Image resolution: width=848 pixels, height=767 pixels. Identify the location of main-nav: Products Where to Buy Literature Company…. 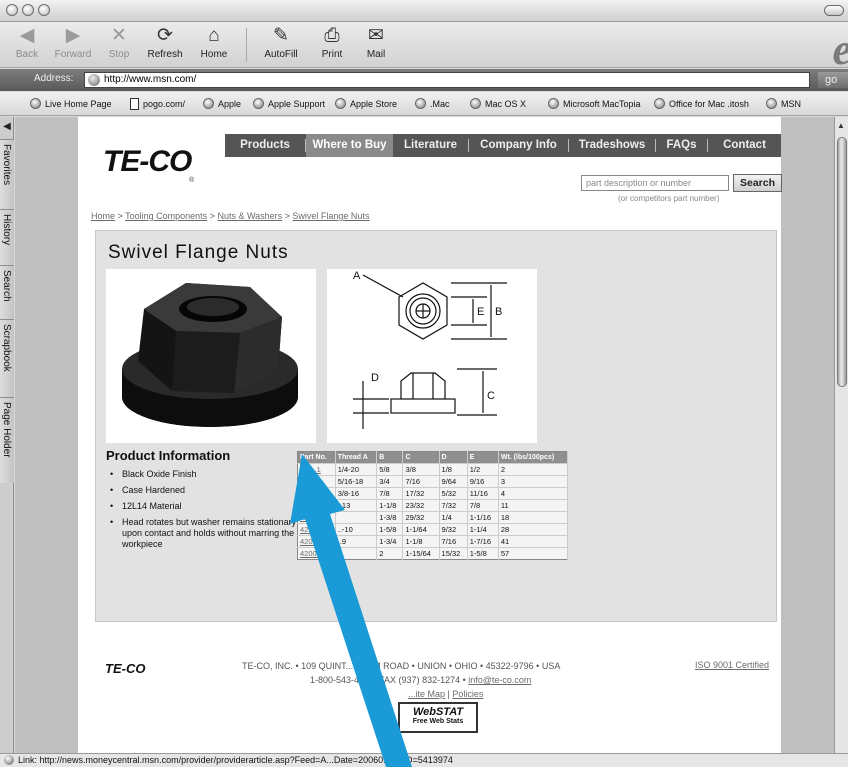
(503, 145).